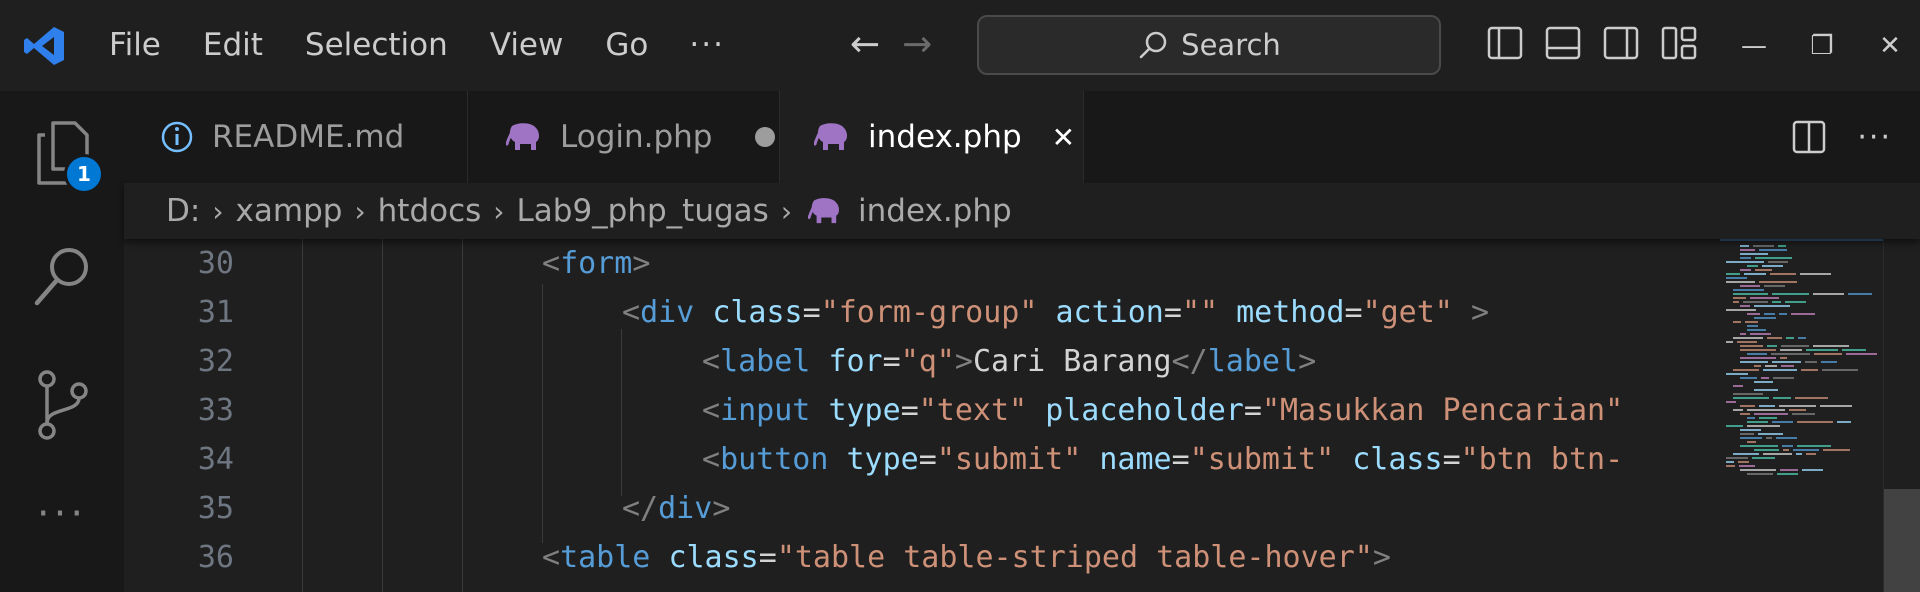 Image resolution: width=1920 pixels, height=592 pixels. What do you see at coordinates (973, 410) in the screenshot?
I see `code-token: "text"` at bounding box center [973, 410].